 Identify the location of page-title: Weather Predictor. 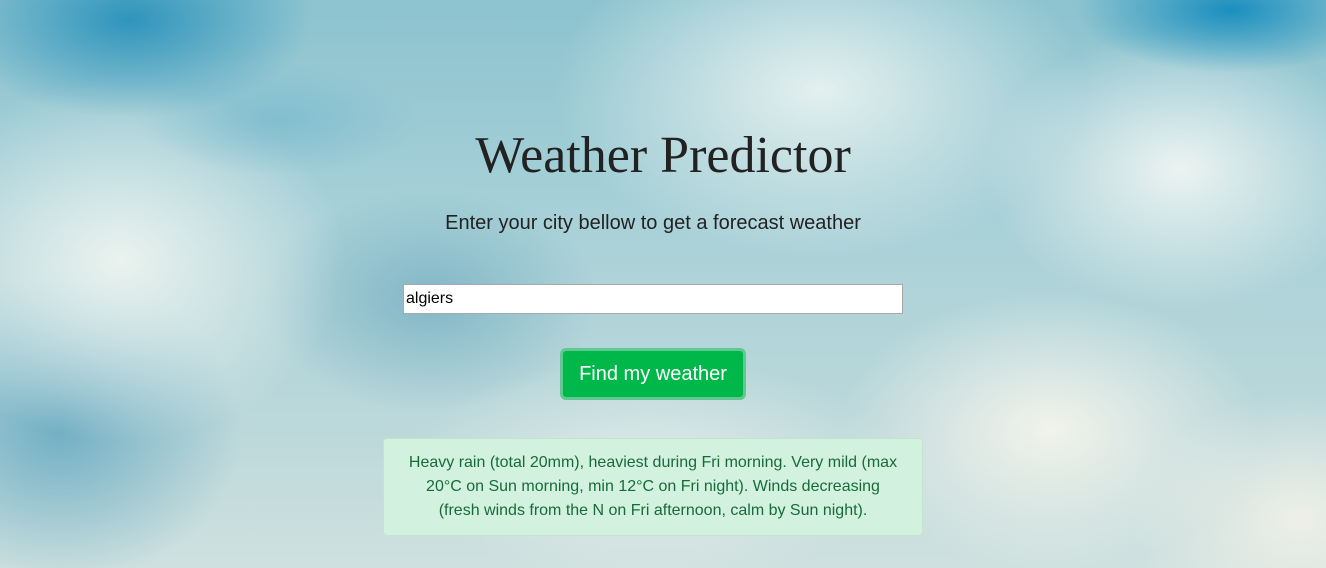
(663, 155).